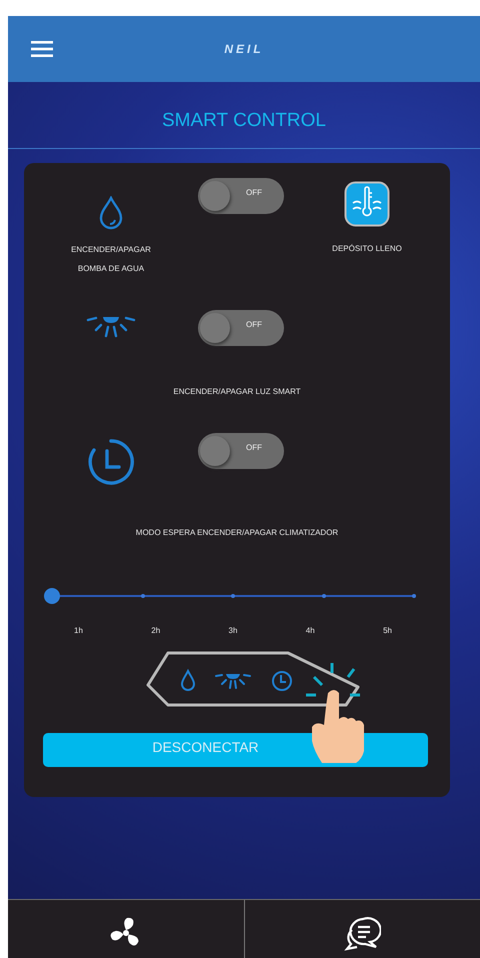 The width and height of the screenshot is (480, 958). Describe the element at coordinates (362, 934) in the screenshot. I see `chat-icon` at that location.